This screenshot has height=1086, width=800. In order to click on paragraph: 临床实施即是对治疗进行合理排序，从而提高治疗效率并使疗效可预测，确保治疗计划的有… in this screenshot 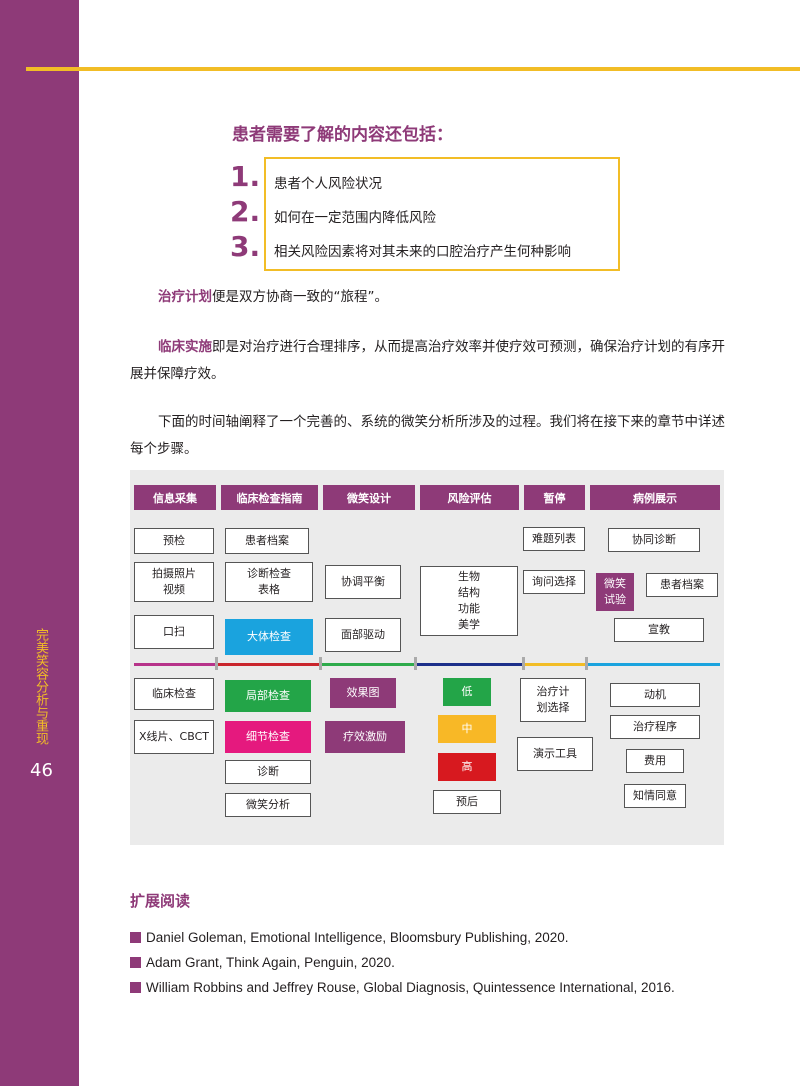, I will do `click(428, 361)`.